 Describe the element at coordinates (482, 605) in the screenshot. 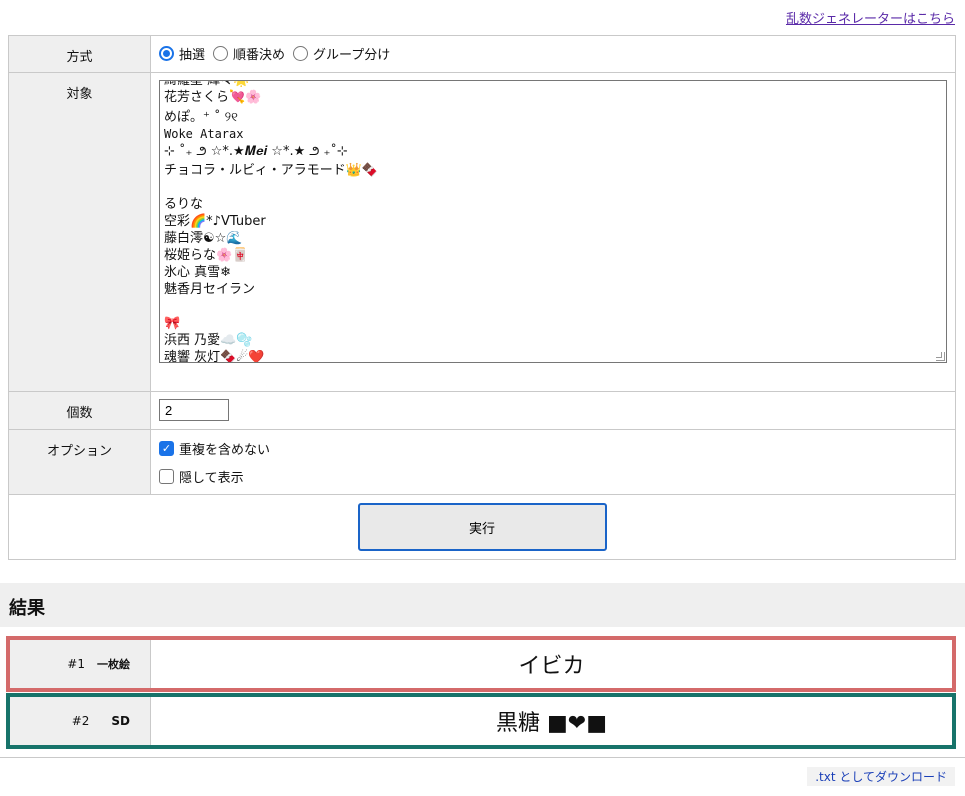

I see `results-title: 結果` at that location.